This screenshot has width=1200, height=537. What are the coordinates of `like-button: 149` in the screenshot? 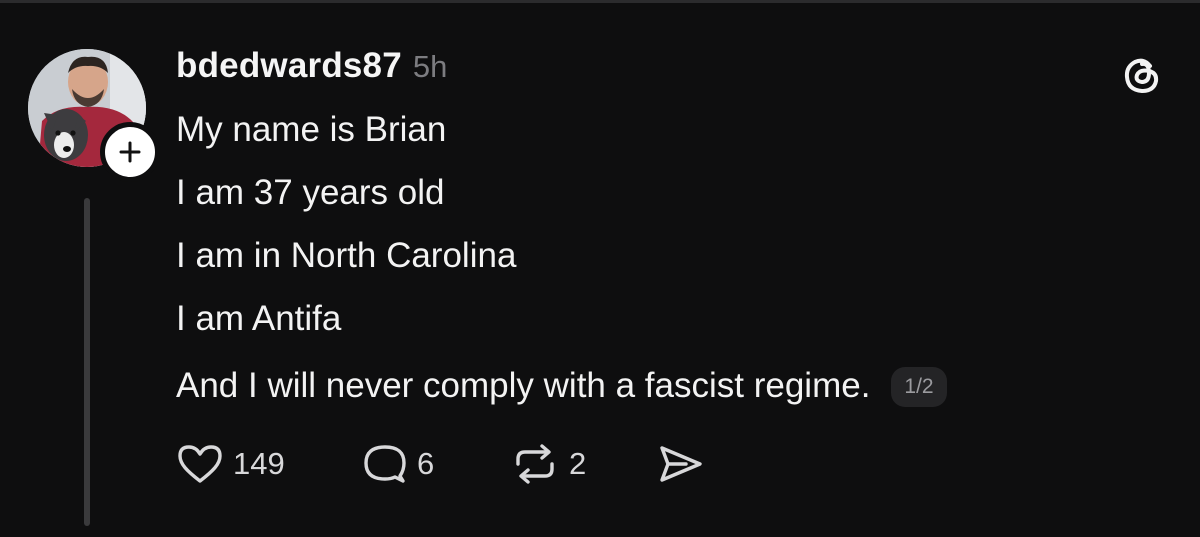 It's located at (230, 464).